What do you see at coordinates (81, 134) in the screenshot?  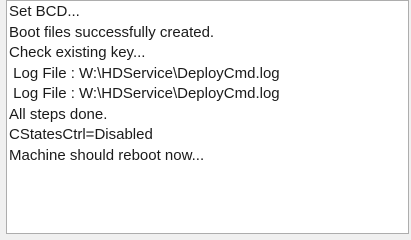 I see `log-line: CStatesCtrl=Disabled` at bounding box center [81, 134].